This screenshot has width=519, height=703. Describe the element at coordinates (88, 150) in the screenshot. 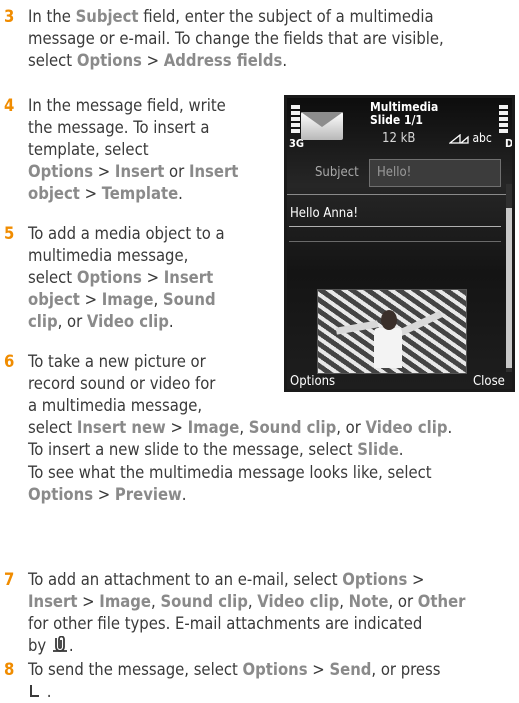

I see `step-text-line: template, select` at that location.